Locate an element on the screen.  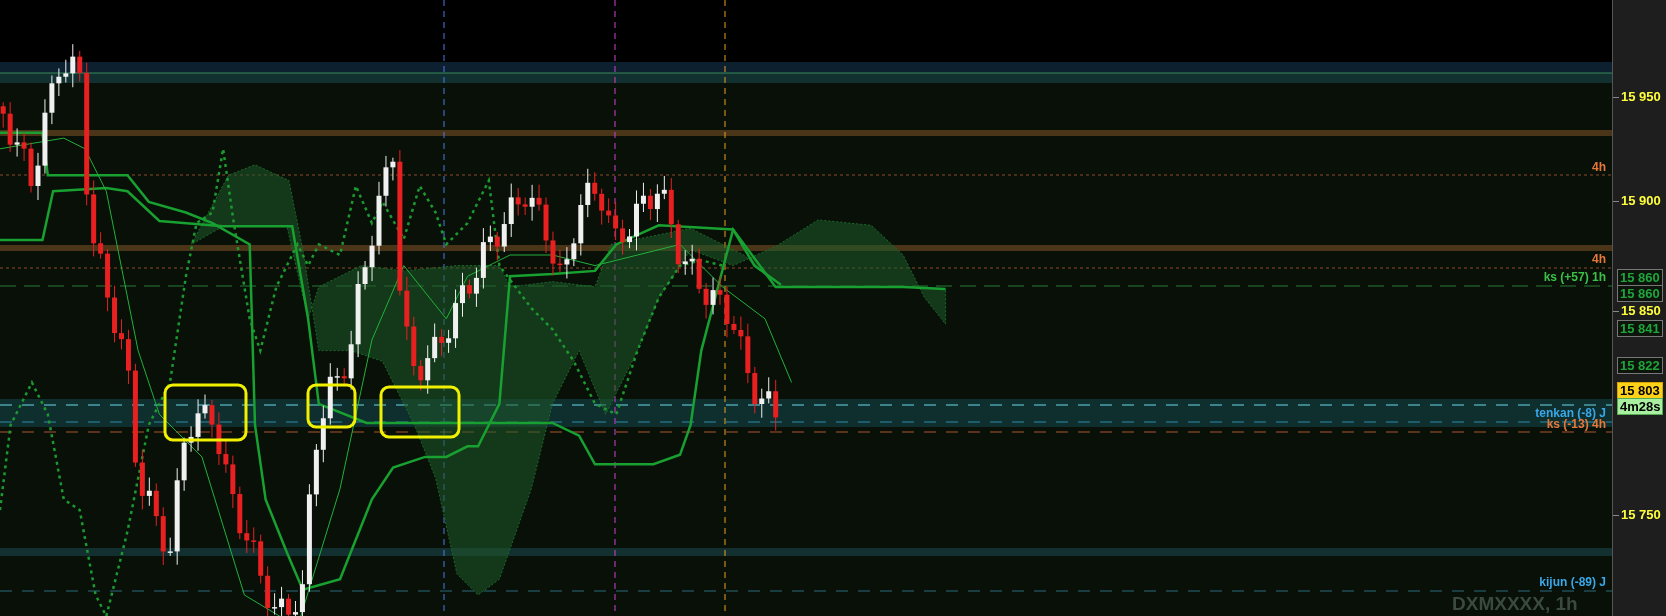
axis-tick-label: 15 950 is located at coordinates (1641, 97).